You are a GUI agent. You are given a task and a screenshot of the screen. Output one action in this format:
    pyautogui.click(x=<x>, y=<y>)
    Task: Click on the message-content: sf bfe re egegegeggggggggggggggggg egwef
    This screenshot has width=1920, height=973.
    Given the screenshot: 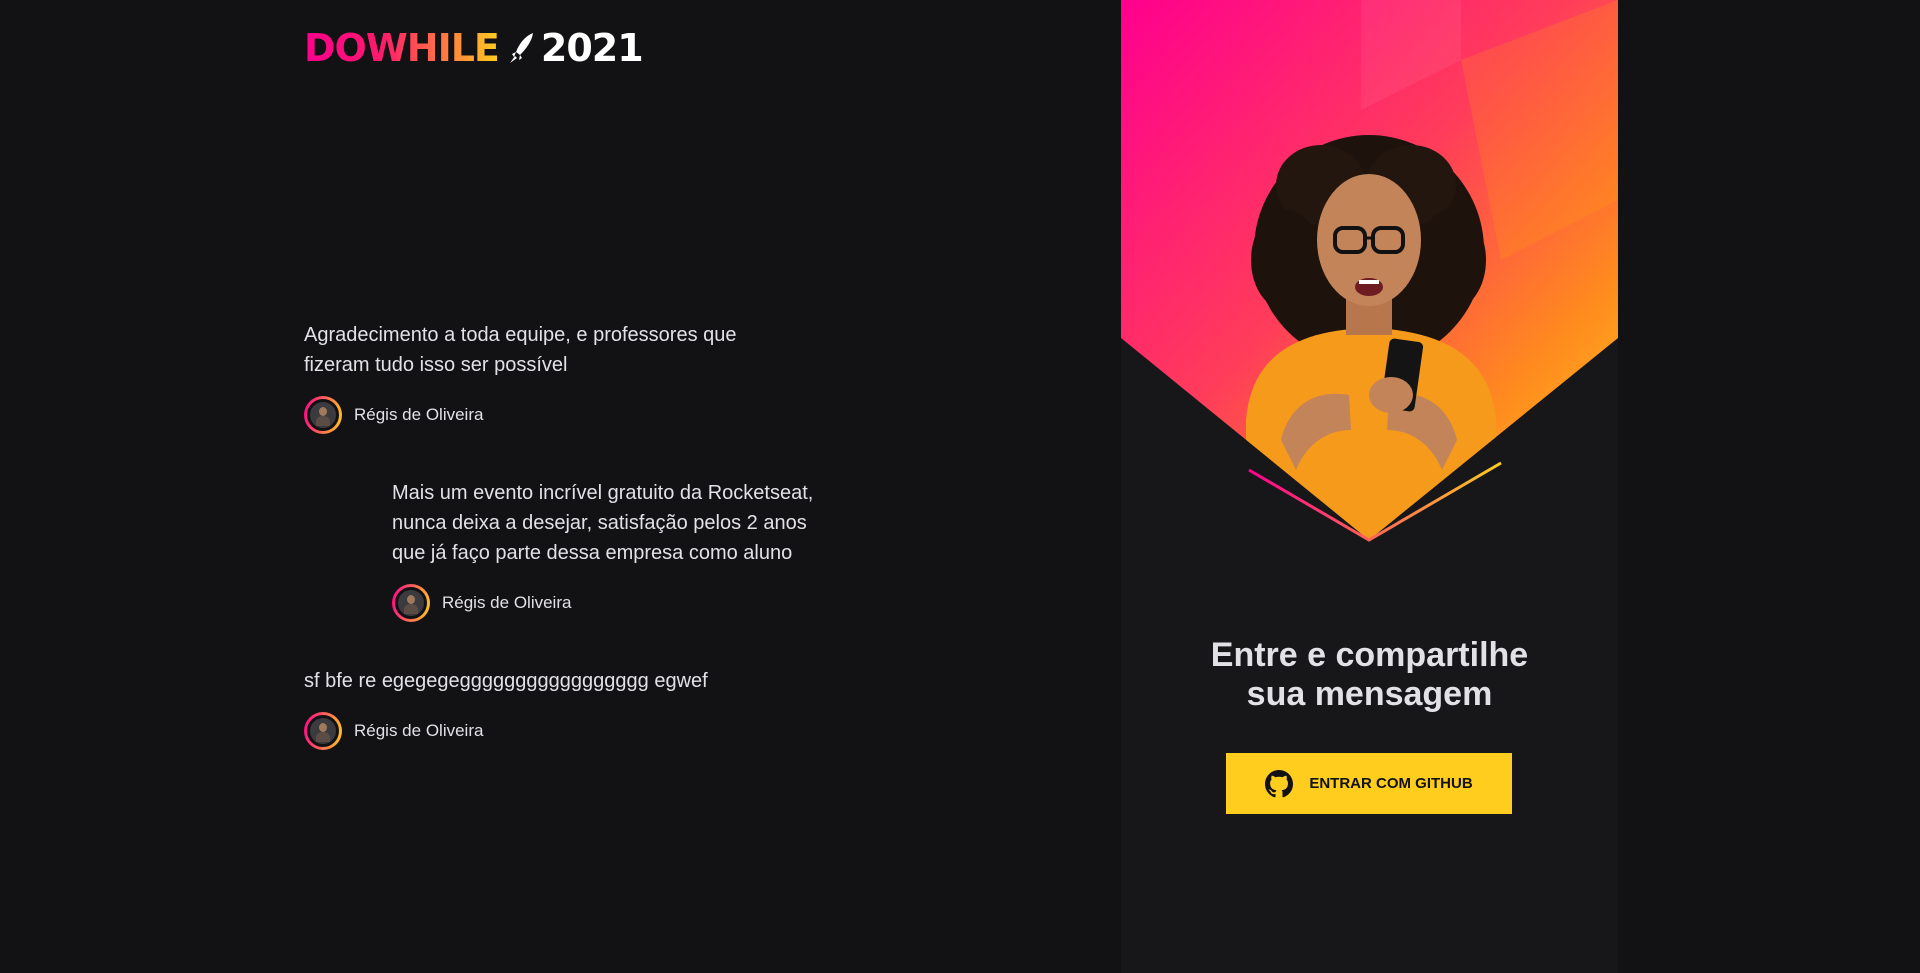 What is the action you would take?
    pyautogui.click(x=506, y=681)
    